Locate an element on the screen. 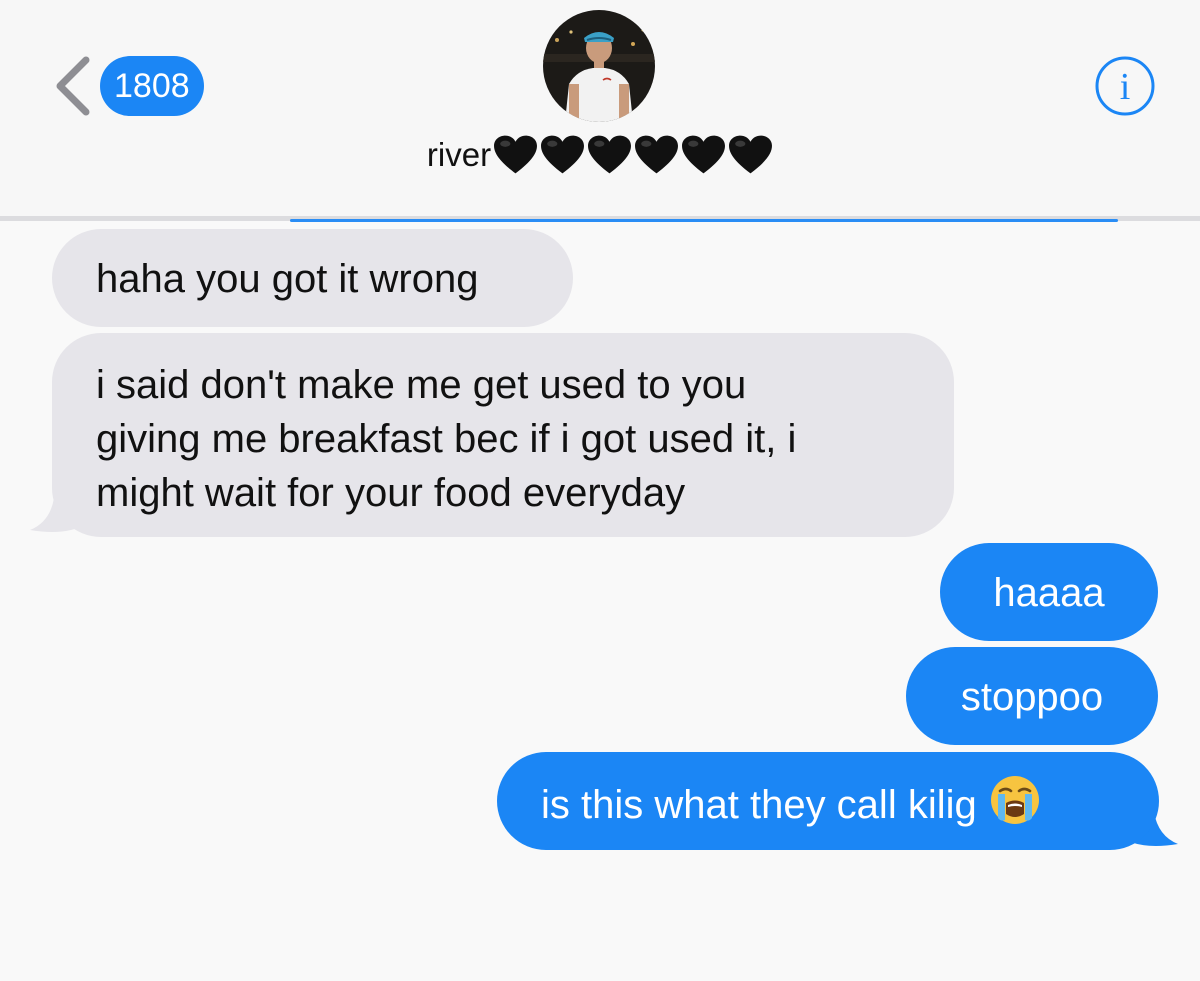 The height and width of the screenshot is (981, 1200). contact-name-emoji is located at coordinates (633, 155).